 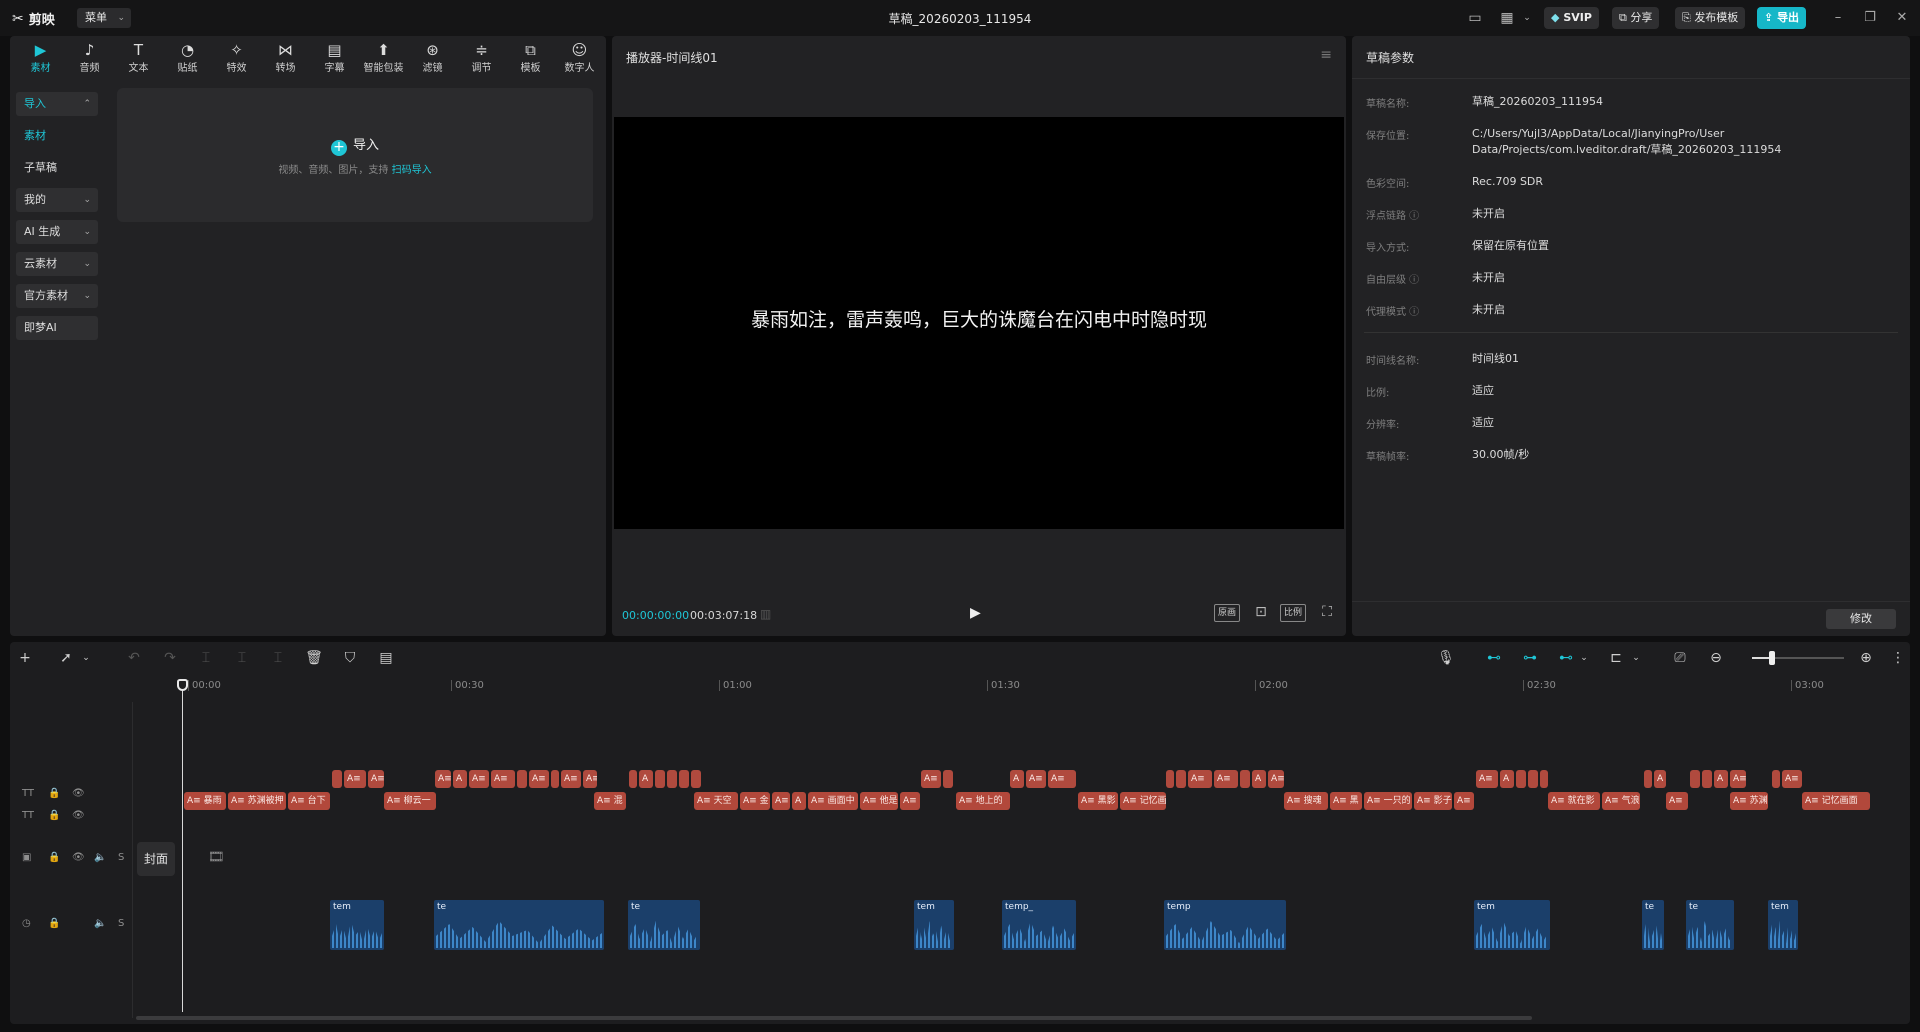 I want to click on split-right-icon: ⌶, so click(x=278, y=658).